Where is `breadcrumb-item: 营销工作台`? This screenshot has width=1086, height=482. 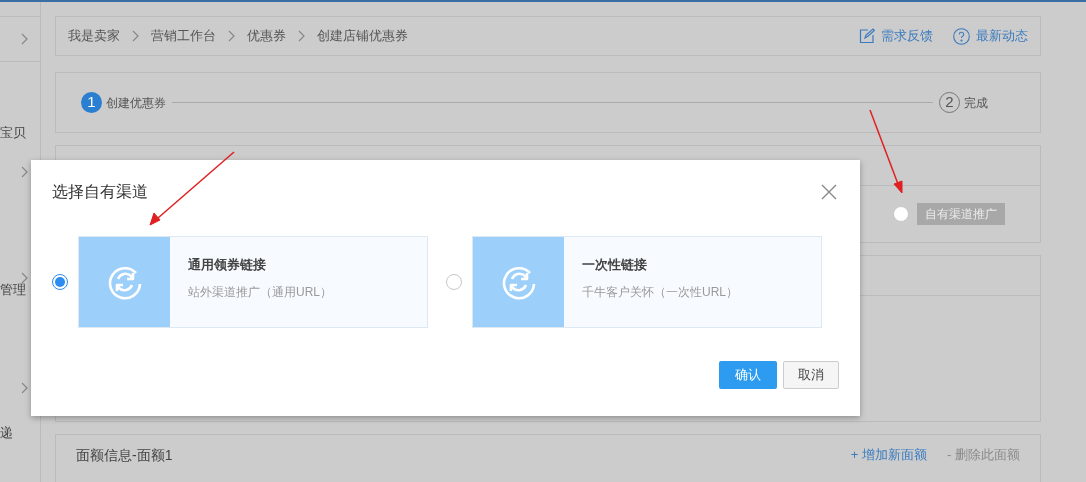 breadcrumb-item: 营销工作台 is located at coordinates (183, 36).